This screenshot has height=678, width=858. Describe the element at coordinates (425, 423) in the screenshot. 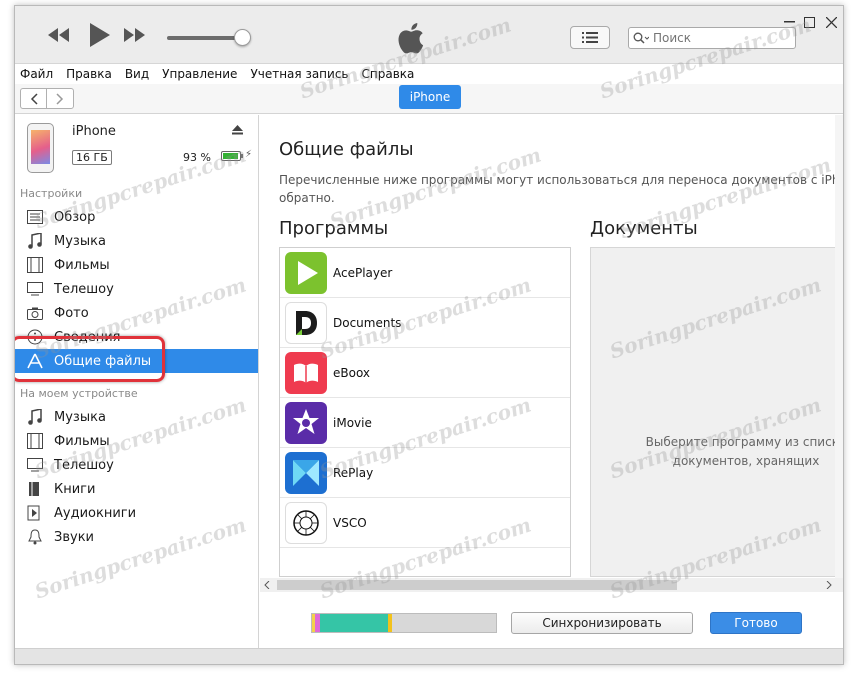

I see `list-item: iMovie` at that location.